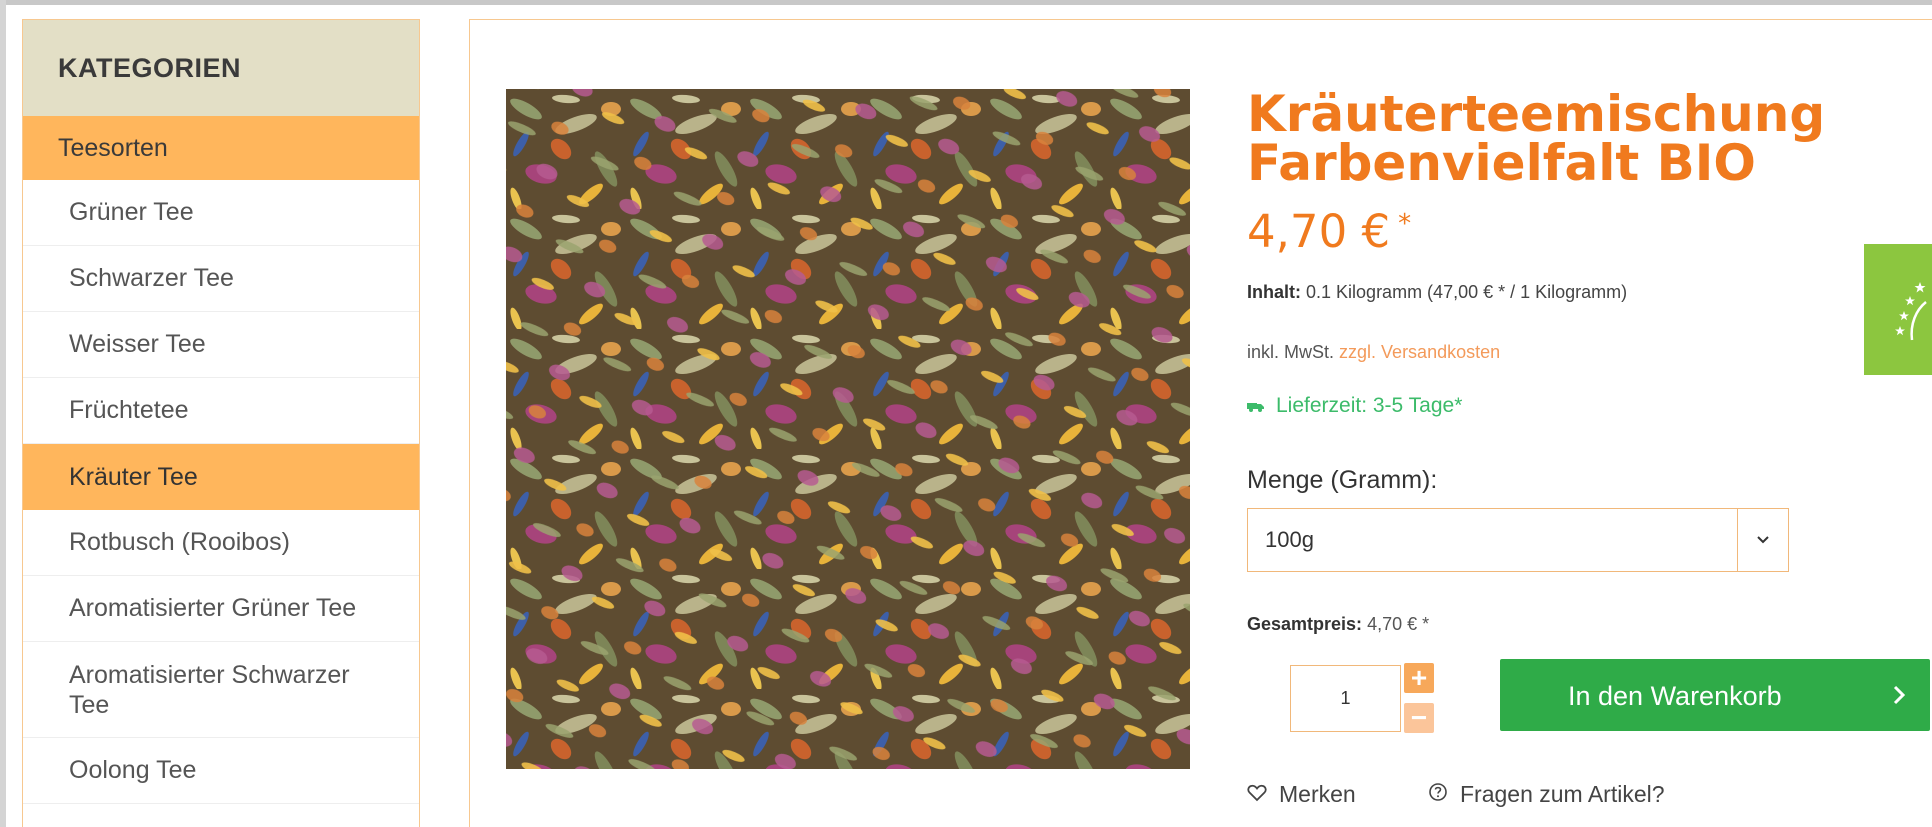 This screenshot has height=827, width=1932. What do you see at coordinates (1675, 696) in the screenshot?
I see `add-to-cart-label: In den Warenkorb` at bounding box center [1675, 696].